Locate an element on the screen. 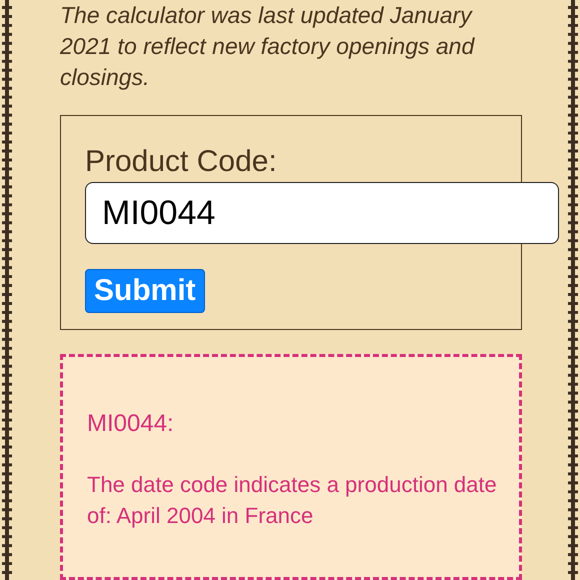  field-label: Product Code: is located at coordinates (181, 162).